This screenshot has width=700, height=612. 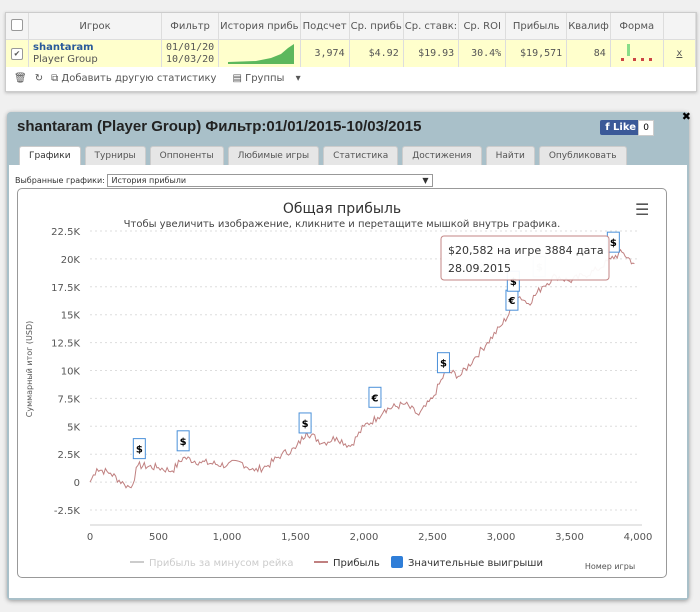 I want to click on col-count: Подсчет, so click(x=325, y=26).